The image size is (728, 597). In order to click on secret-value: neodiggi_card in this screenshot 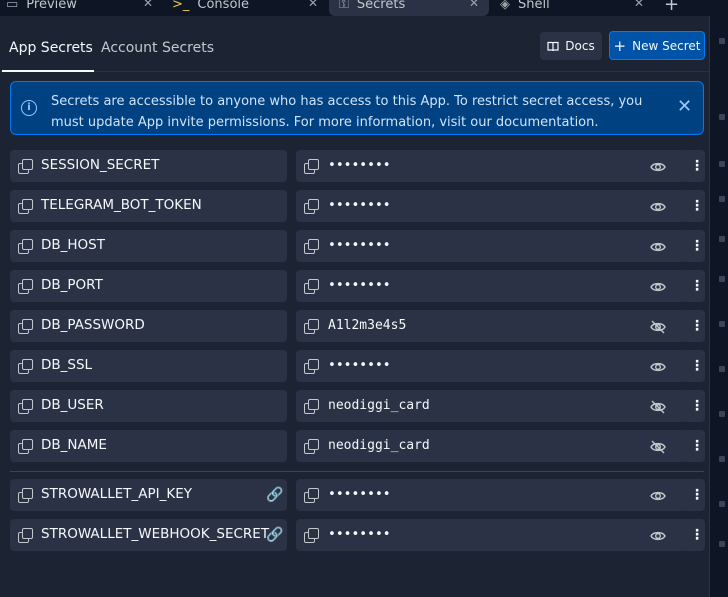, I will do `click(379, 405)`.